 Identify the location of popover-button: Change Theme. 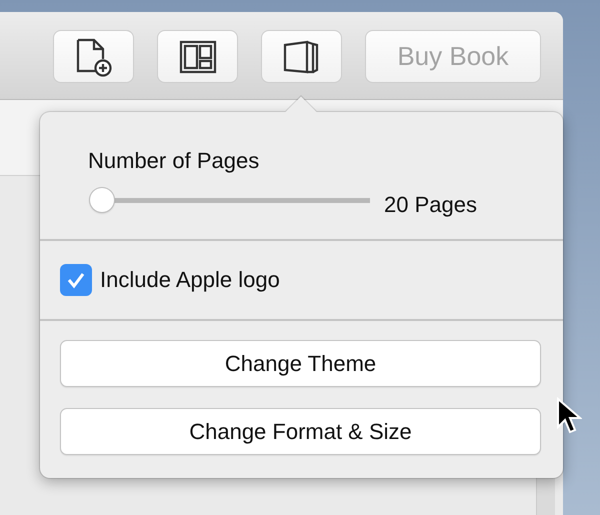
(300, 363).